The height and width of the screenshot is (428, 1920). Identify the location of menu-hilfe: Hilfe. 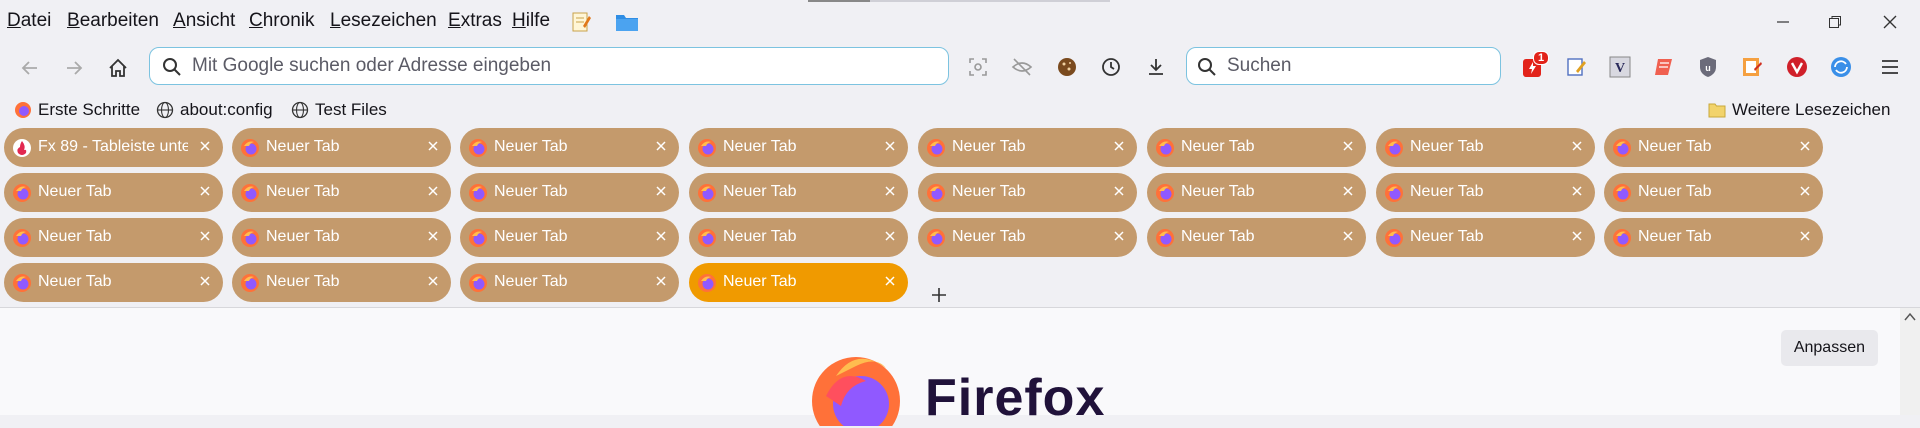
(531, 21).